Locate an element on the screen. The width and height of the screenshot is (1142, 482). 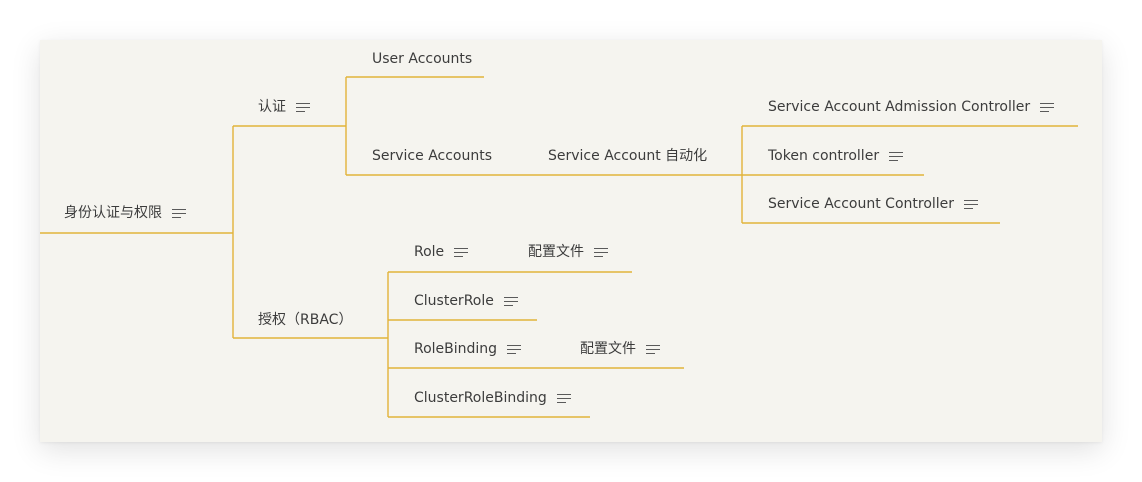
node-clusterrole: ClusterRole is located at coordinates (466, 301).